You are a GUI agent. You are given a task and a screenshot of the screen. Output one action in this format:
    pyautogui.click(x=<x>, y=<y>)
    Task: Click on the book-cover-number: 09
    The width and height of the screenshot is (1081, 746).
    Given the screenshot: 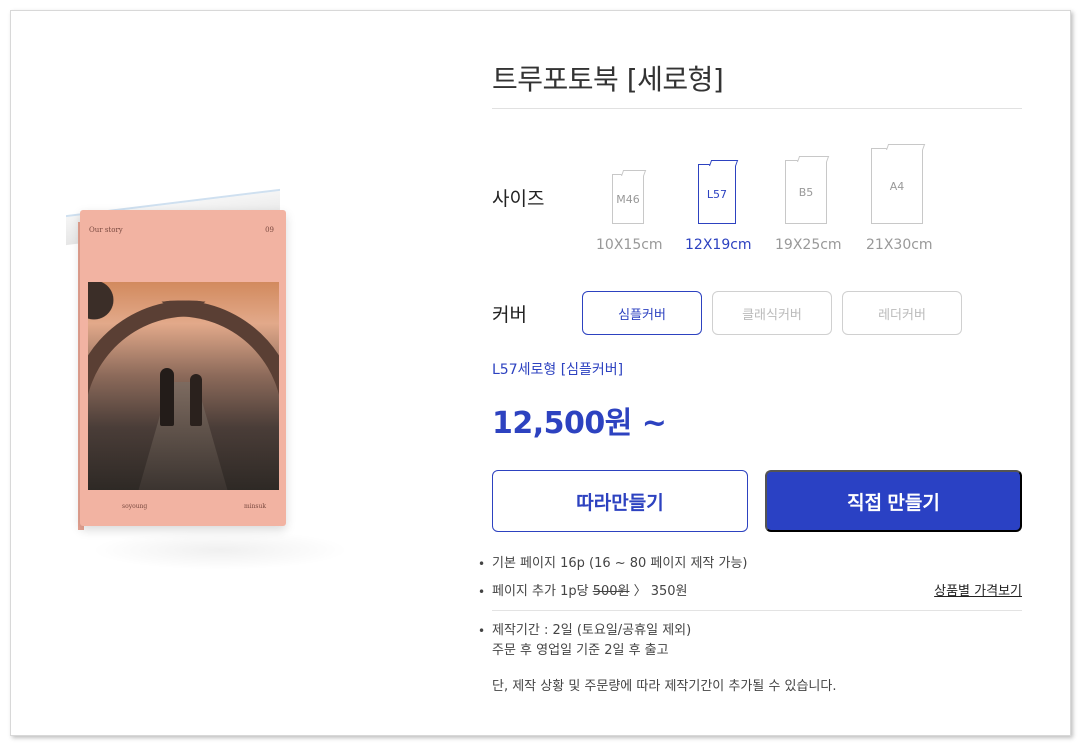 What is the action you would take?
    pyautogui.click(x=269, y=230)
    